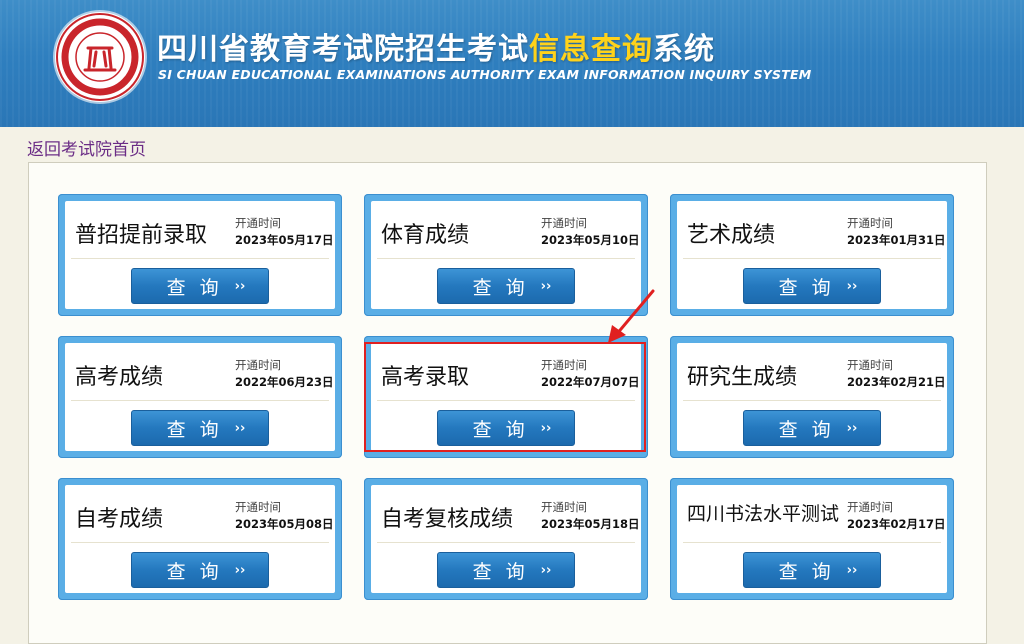 The height and width of the screenshot is (644, 1024). I want to click on card-title: 研究生成绩, so click(742, 377).